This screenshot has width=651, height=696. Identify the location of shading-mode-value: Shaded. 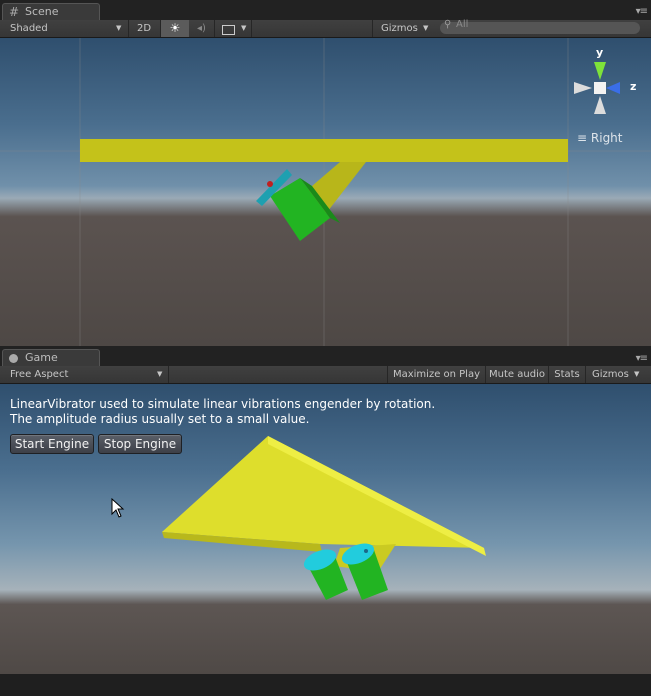
(29, 28).